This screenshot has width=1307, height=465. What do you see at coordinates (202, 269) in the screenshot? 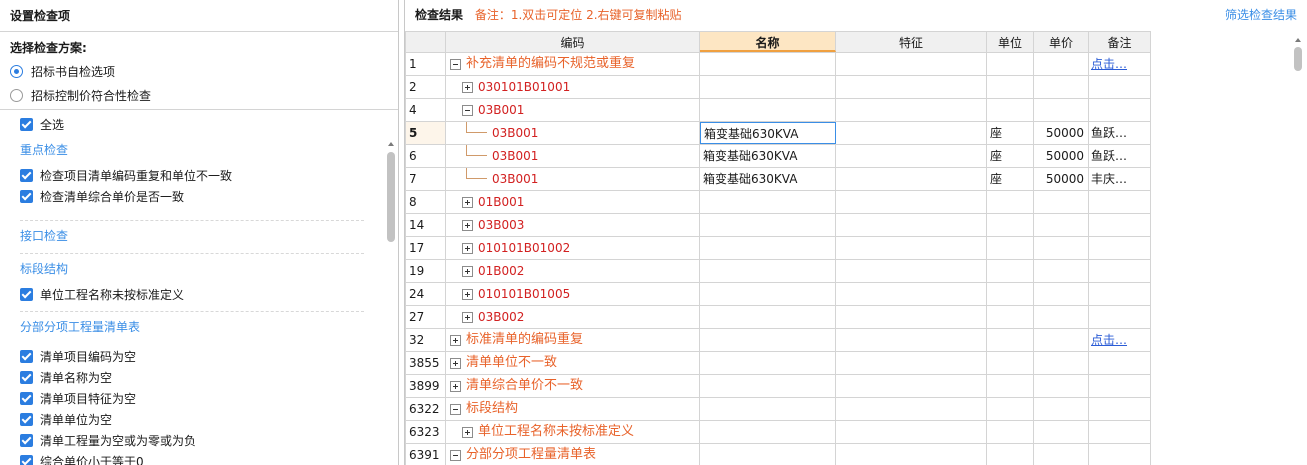
I see `section-bid-structure: 标段结构` at bounding box center [202, 269].